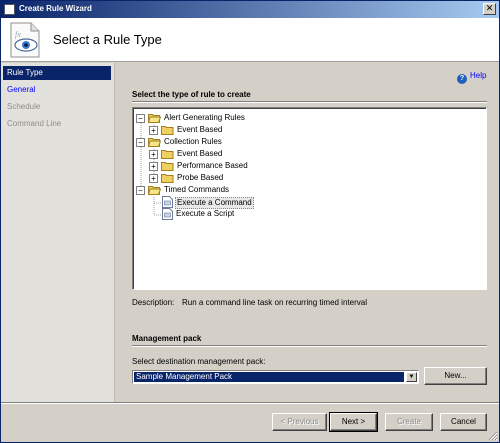 This screenshot has height=443, width=500. I want to click on management-pack-selected-value: Sample Management Pack, so click(269, 377).